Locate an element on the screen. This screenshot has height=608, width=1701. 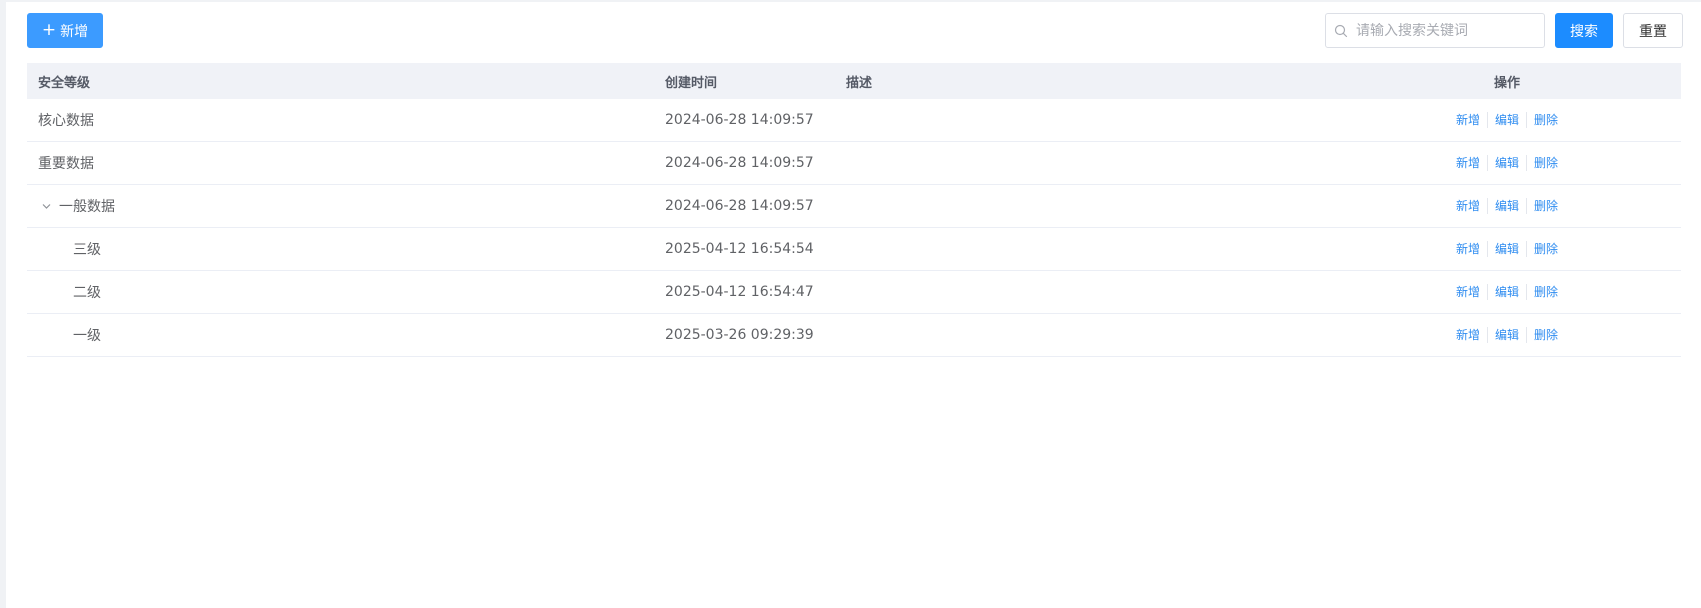
table-row: 二级 2025-04-12 16:54:47 新增 编辑 删除 is located at coordinates (854, 292).